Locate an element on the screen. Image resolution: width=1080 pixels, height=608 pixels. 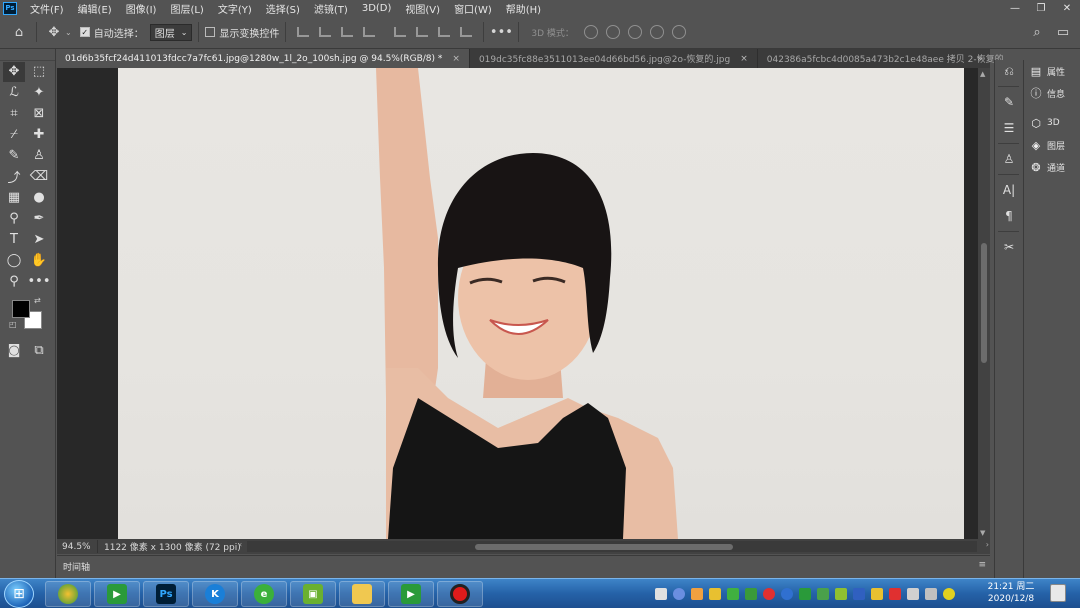
vertical-scrollbar: ▲ ▼ is located at coordinates (984, 303).